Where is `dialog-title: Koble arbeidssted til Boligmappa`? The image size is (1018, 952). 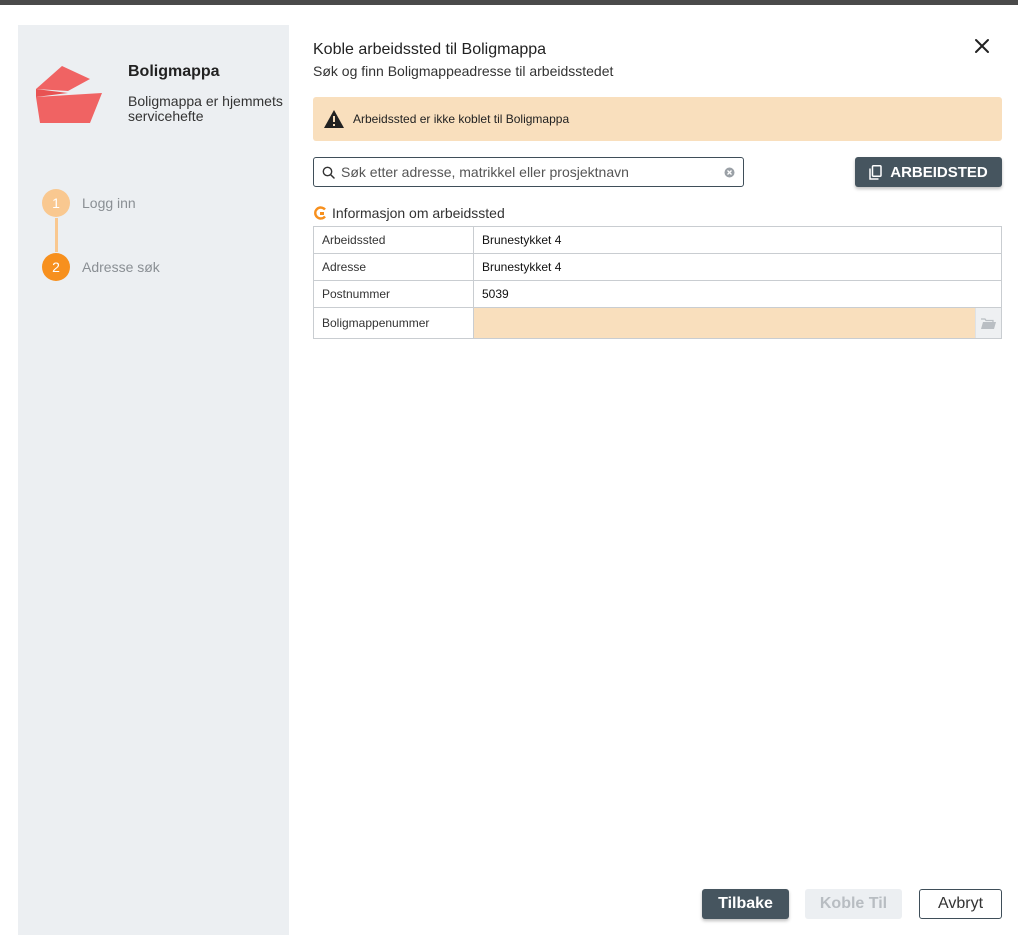
dialog-title: Koble arbeidssted til Boligmappa is located at coordinates (430, 49).